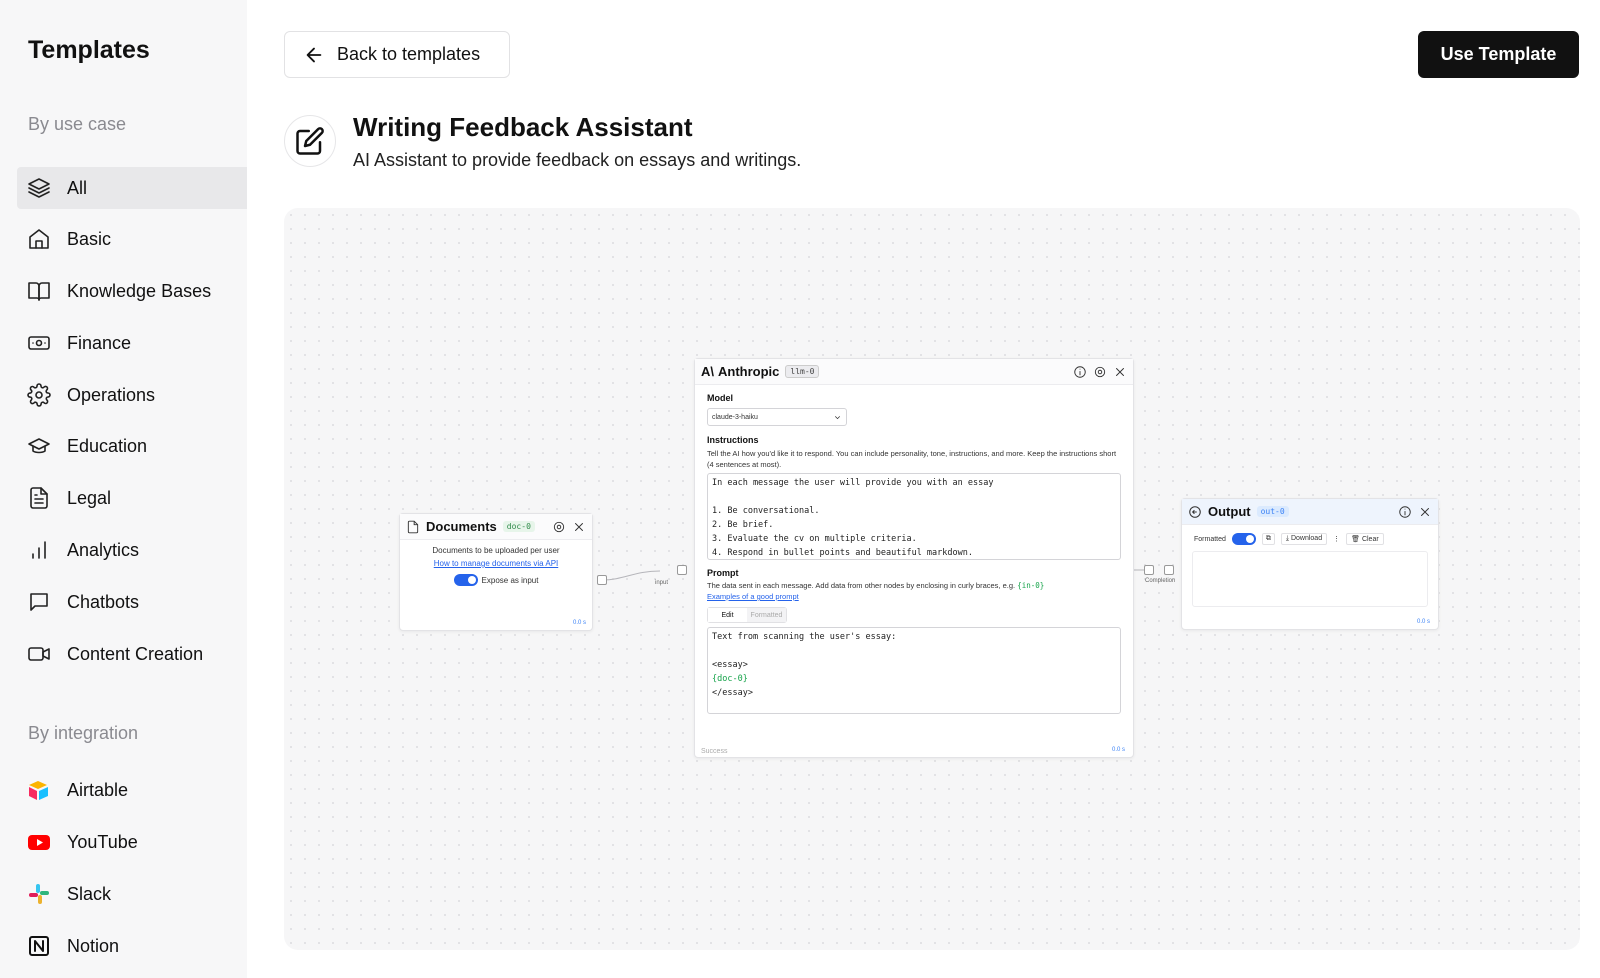 Image resolution: width=1600 pixels, height=978 pixels. I want to click on sidebar-item-knowledge-bases: Knowledge Bases, so click(132, 291).